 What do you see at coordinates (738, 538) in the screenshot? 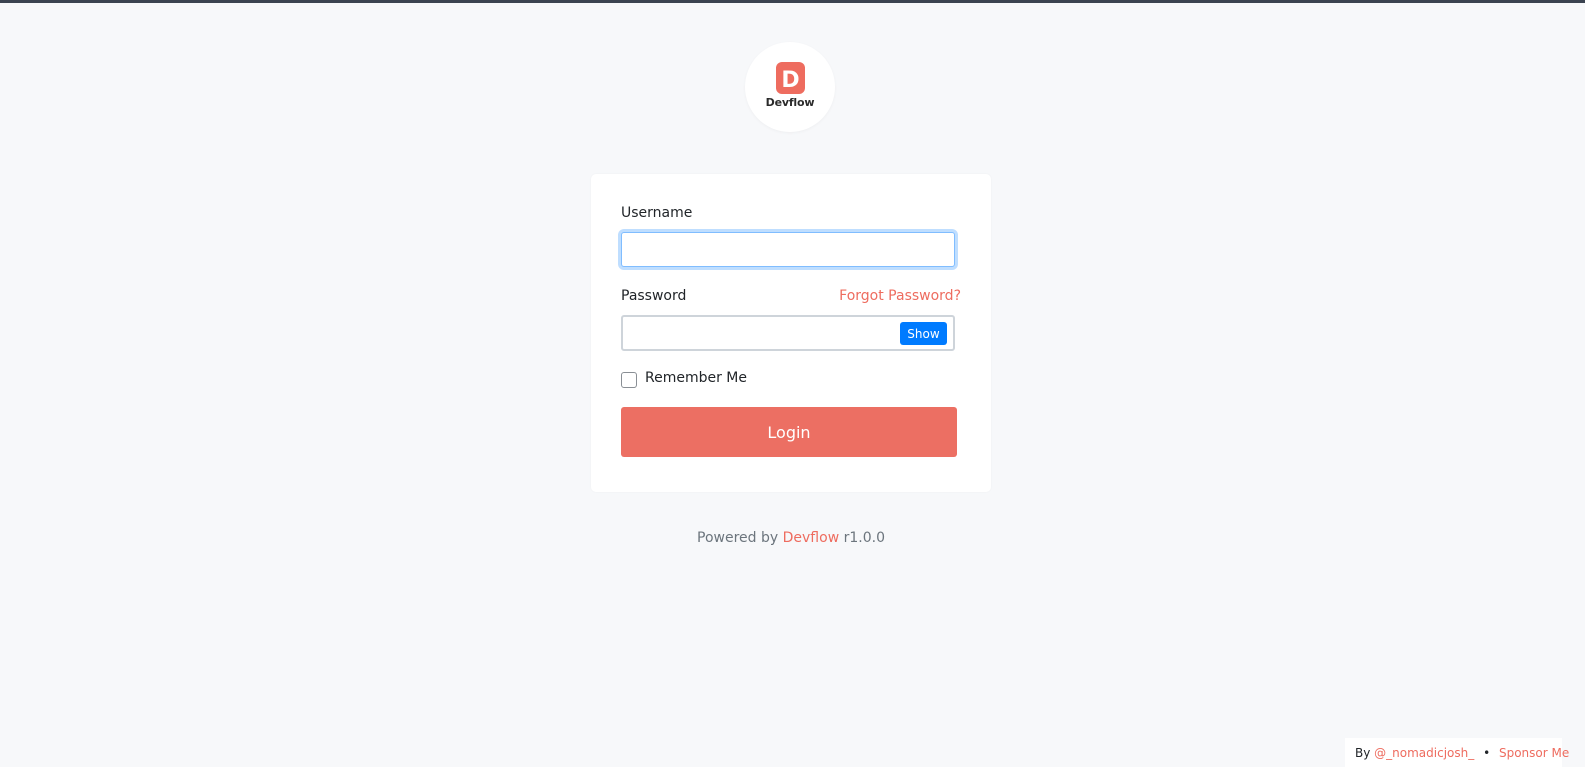
I see `powered-by-text: Powered by` at bounding box center [738, 538].